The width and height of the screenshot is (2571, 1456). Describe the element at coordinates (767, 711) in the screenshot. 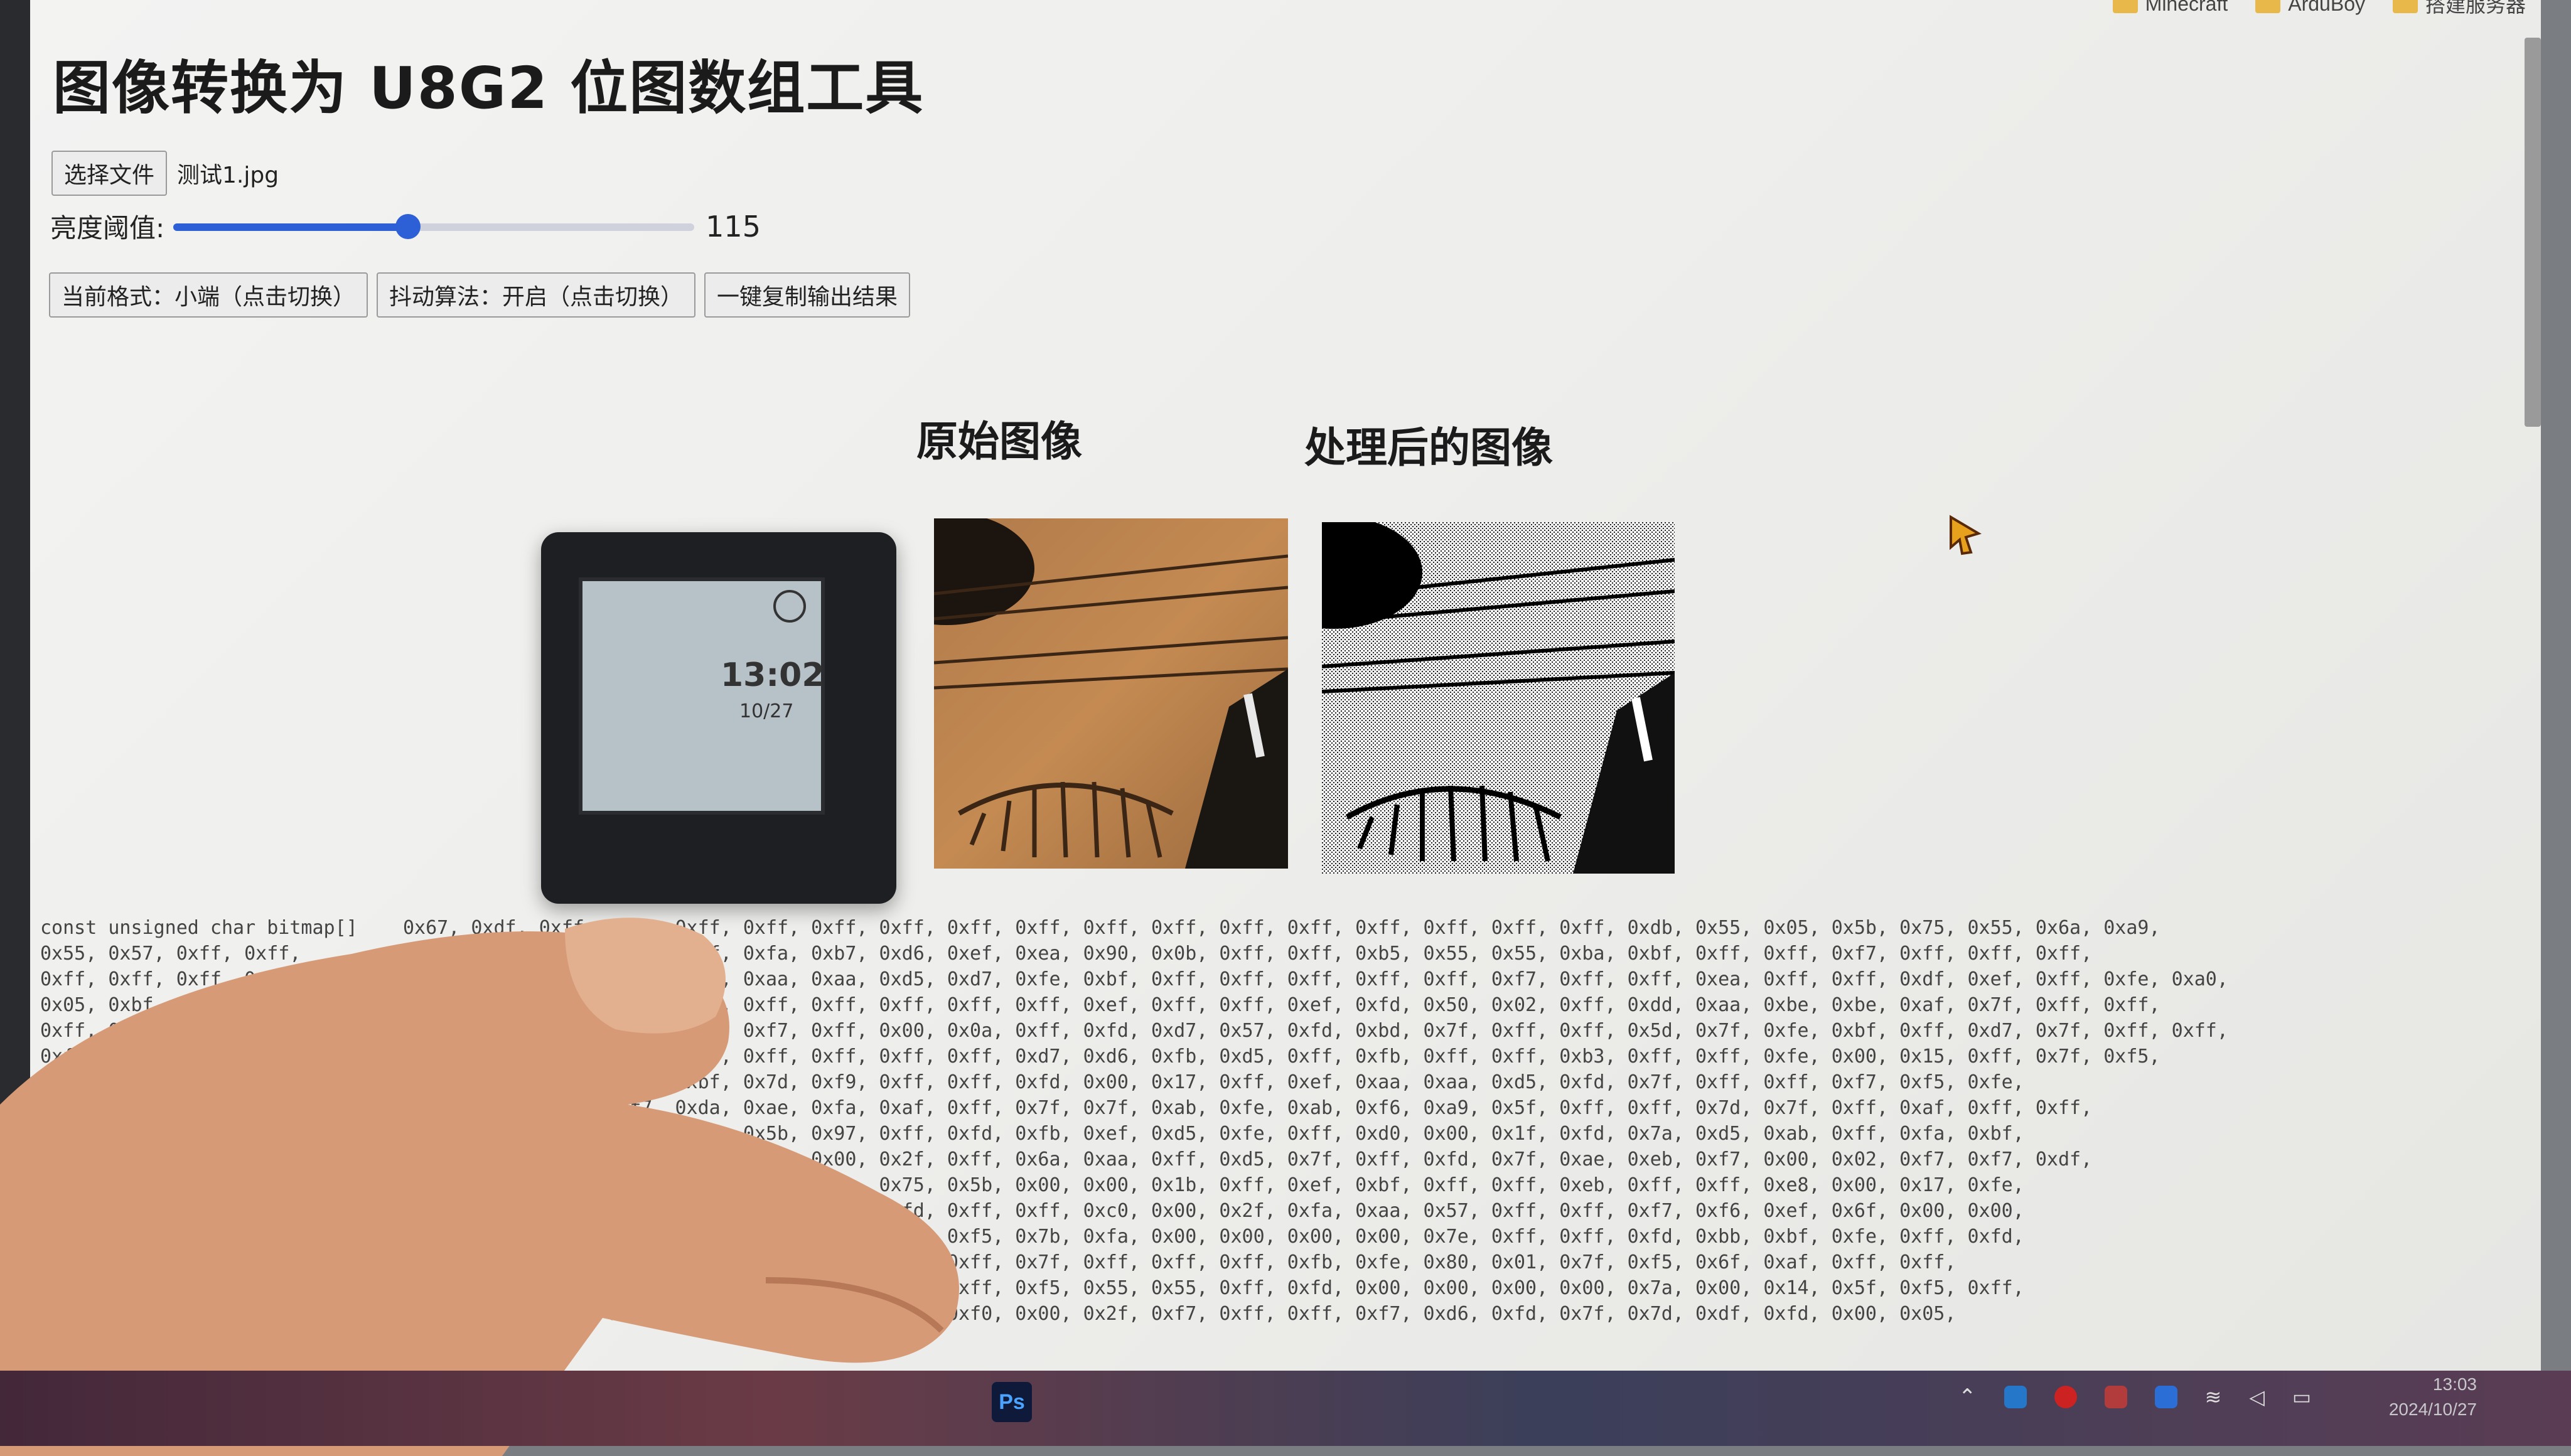

I see `device-date: 10/27` at that location.